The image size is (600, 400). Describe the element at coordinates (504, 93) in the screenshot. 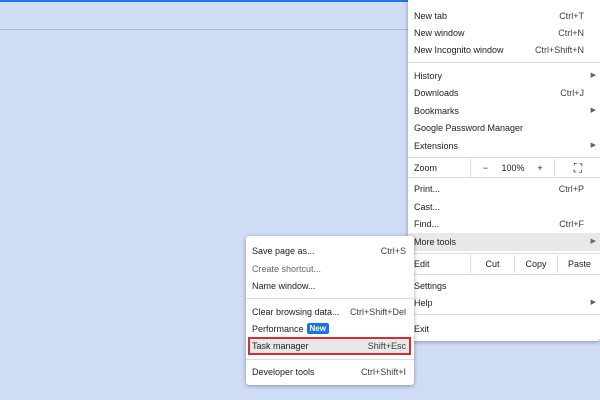

I see `menu-item-downloads: Downloads Ctrl+J` at that location.